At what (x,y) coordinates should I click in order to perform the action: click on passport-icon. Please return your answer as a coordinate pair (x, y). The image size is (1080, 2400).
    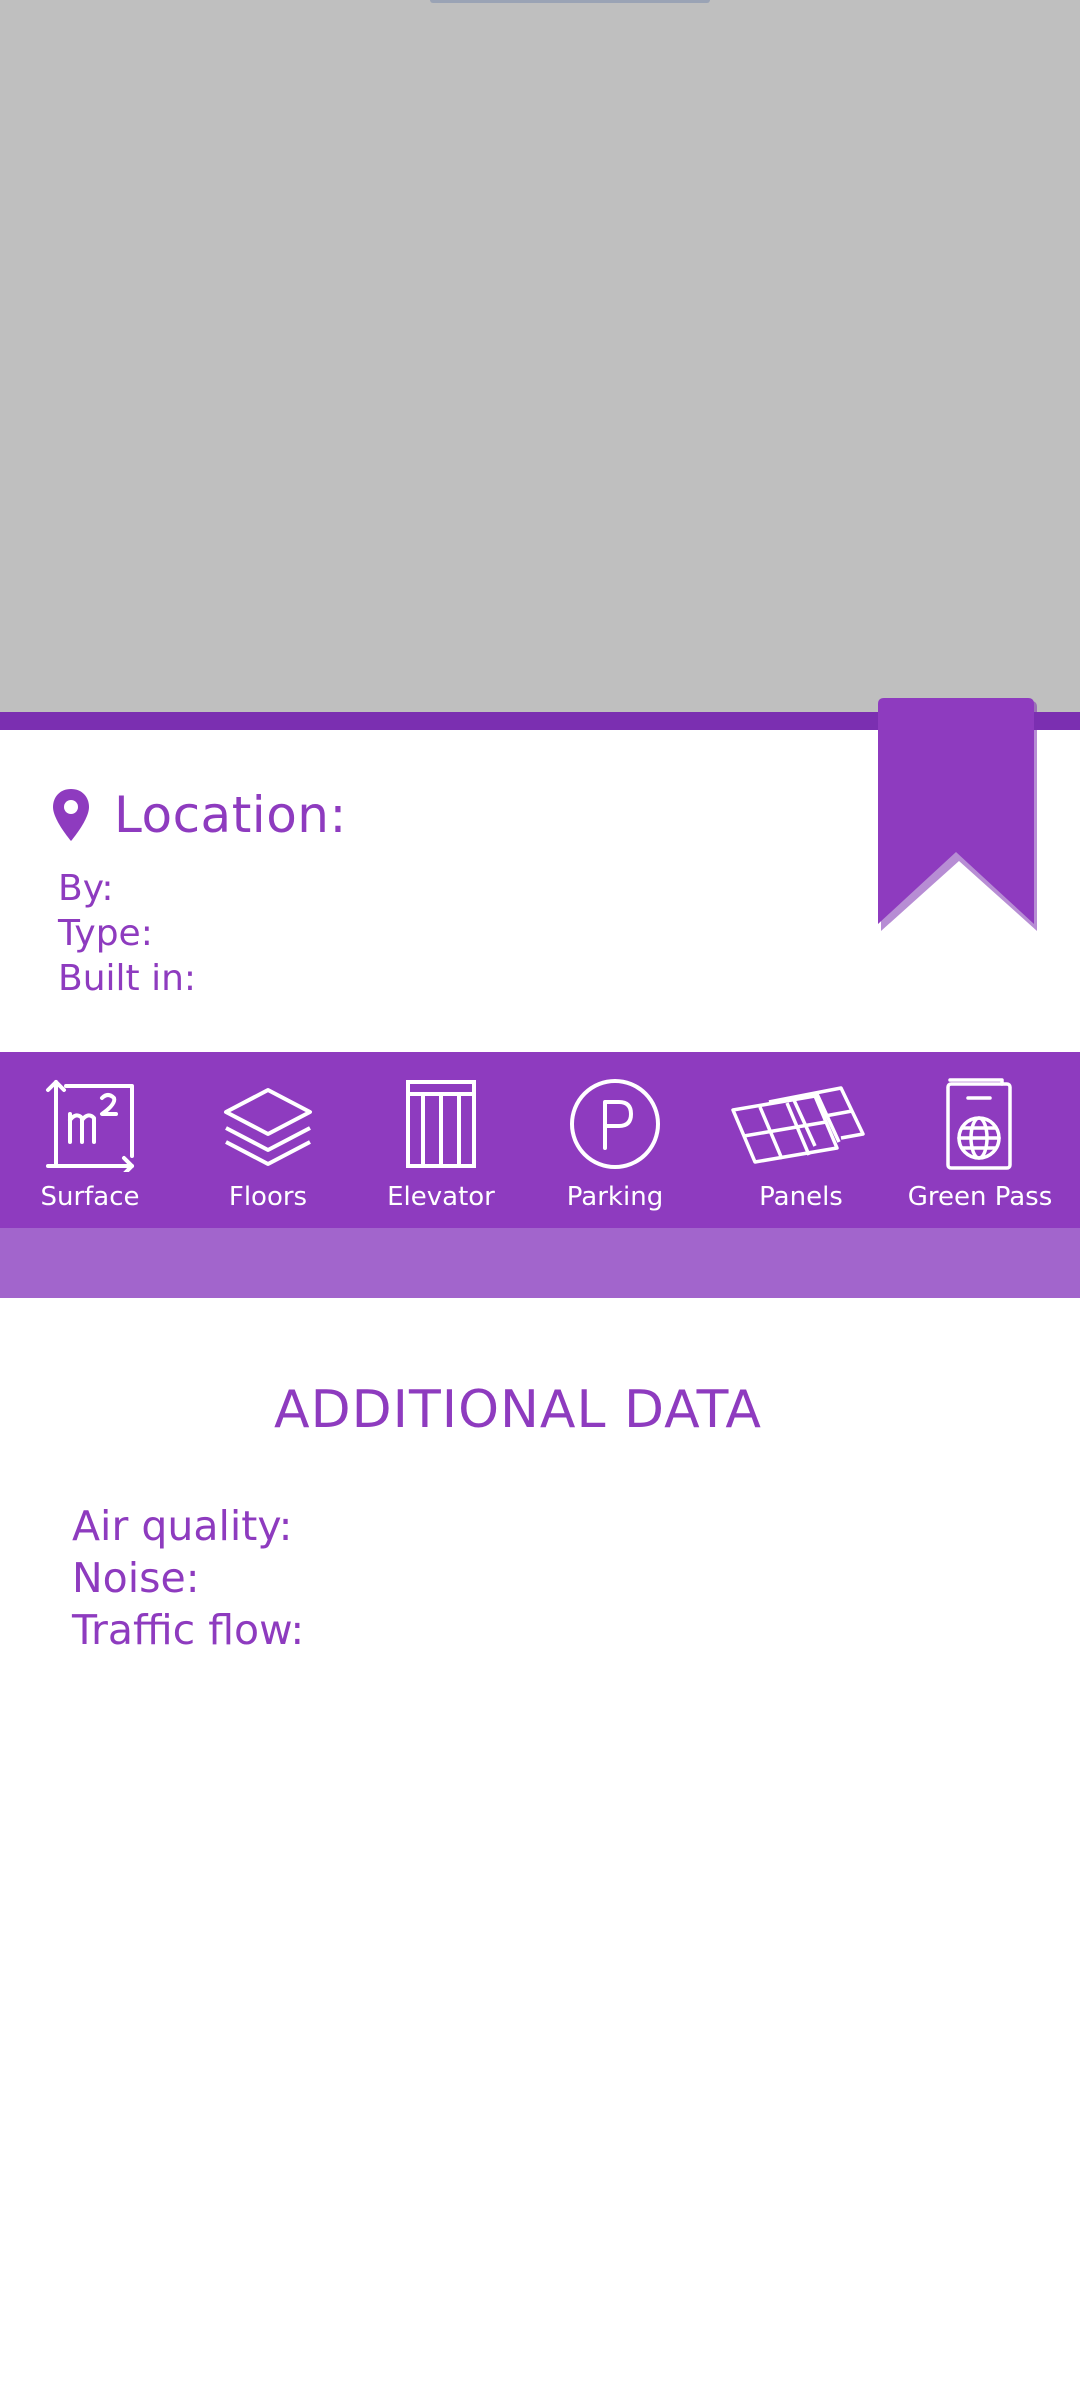
    Looking at the image, I should click on (979, 1124).